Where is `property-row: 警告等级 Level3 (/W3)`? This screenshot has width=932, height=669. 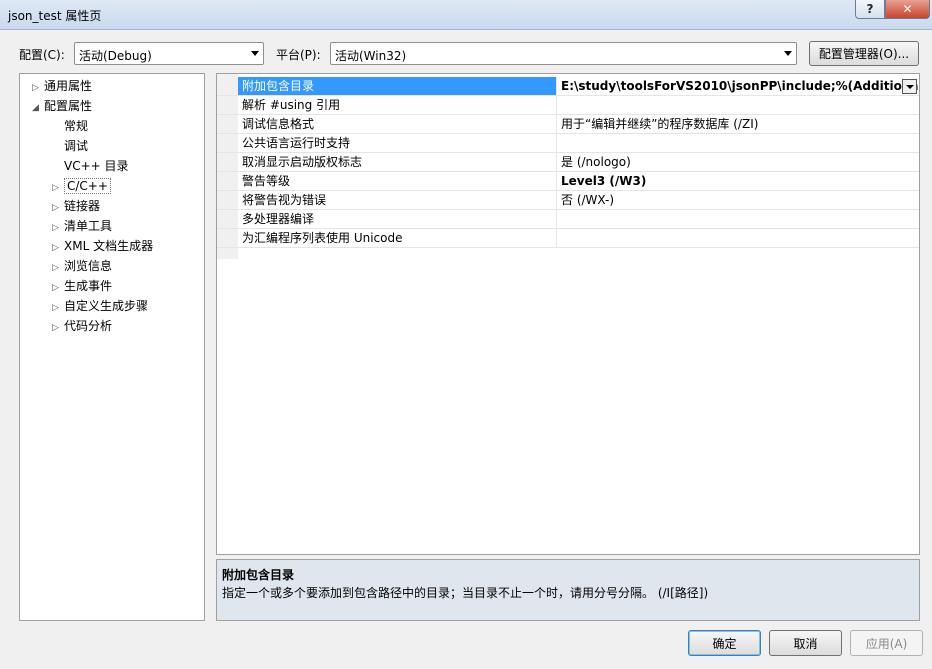 property-row: 警告等级 Level3 (/W3) is located at coordinates (568, 181).